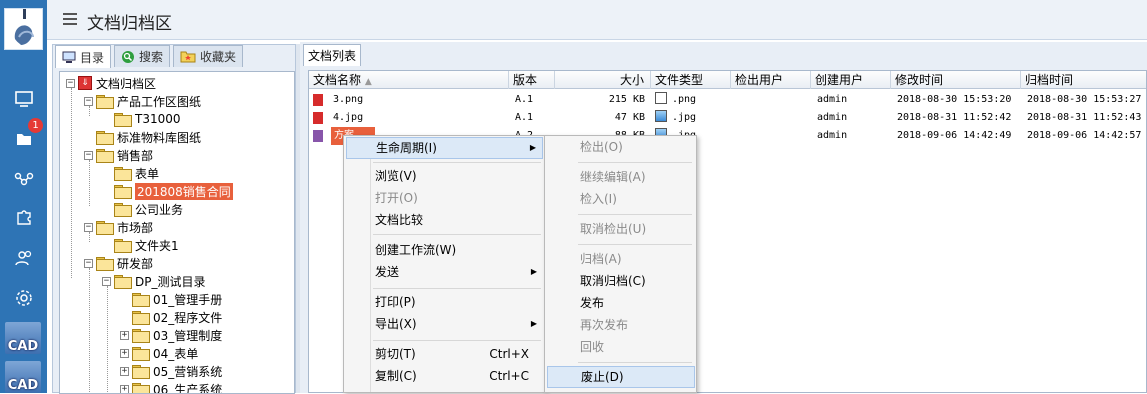 This screenshot has width=1147, height=394. What do you see at coordinates (171, 335) in the screenshot?
I see `tree-node: + 03_管理制度` at bounding box center [171, 335].